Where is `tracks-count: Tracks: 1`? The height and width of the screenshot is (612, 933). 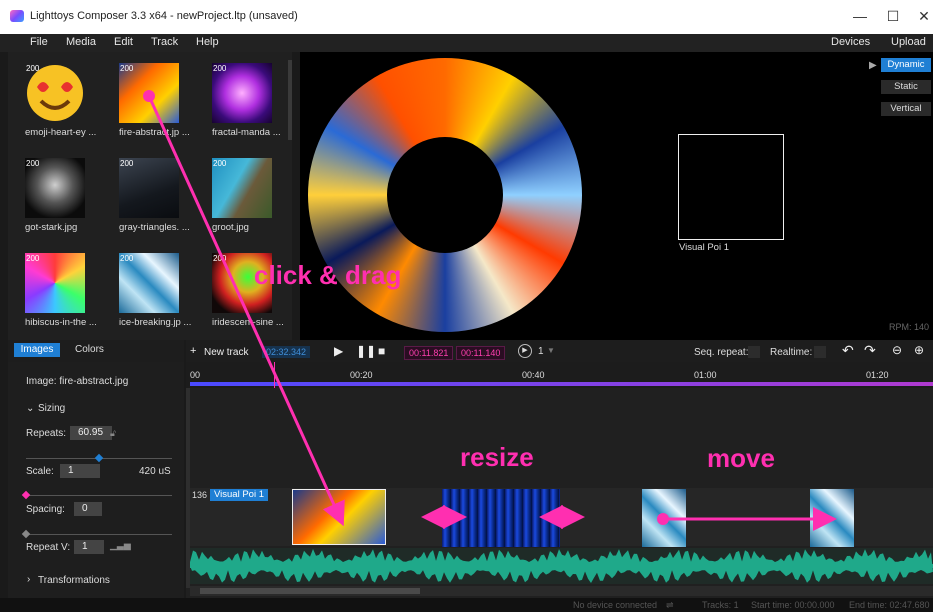 tracks-count: Tracks: 1 is located at coordinates (720, 605).